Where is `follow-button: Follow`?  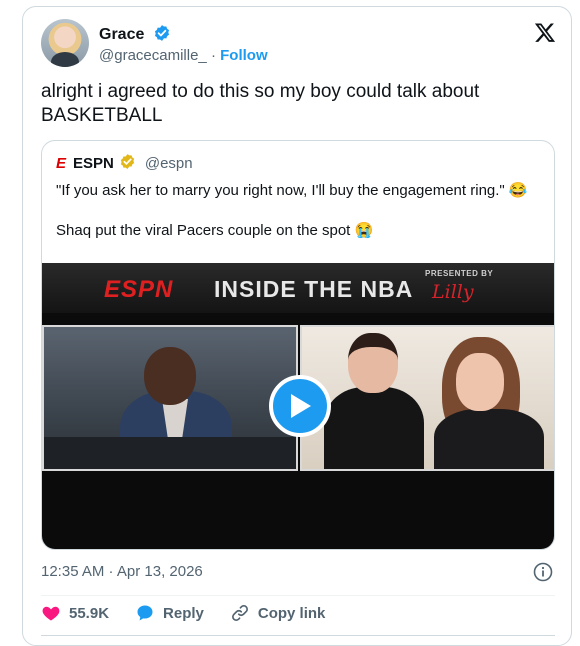
follow-button: Follow is located at coordinates (244, 55).